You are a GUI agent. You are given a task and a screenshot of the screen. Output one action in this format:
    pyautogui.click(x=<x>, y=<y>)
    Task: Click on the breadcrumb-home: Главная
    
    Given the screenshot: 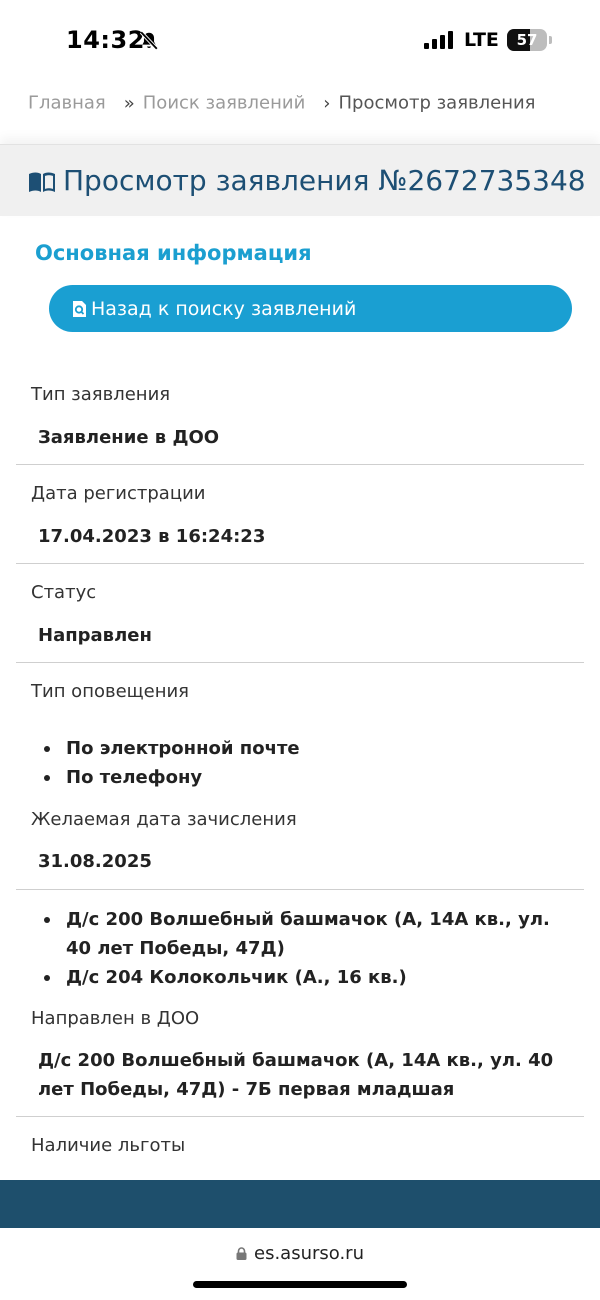 What is the action you would take?
    pyautogui.click(x=67, y=103)
    